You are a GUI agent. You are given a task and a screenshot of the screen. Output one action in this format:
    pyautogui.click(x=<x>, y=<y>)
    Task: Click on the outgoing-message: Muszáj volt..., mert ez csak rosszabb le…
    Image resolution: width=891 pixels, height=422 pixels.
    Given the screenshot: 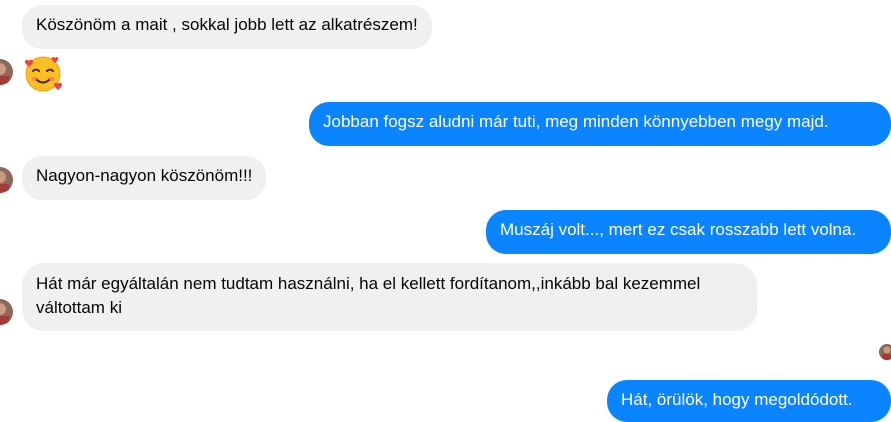 What is the action you would take?
    pyautogui.click(x=688, y=232)
    